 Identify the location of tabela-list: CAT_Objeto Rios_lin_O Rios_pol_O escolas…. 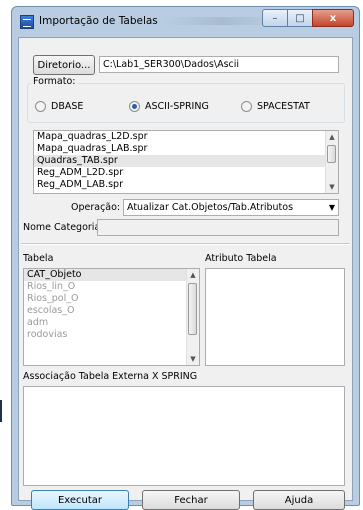
(111, 317).